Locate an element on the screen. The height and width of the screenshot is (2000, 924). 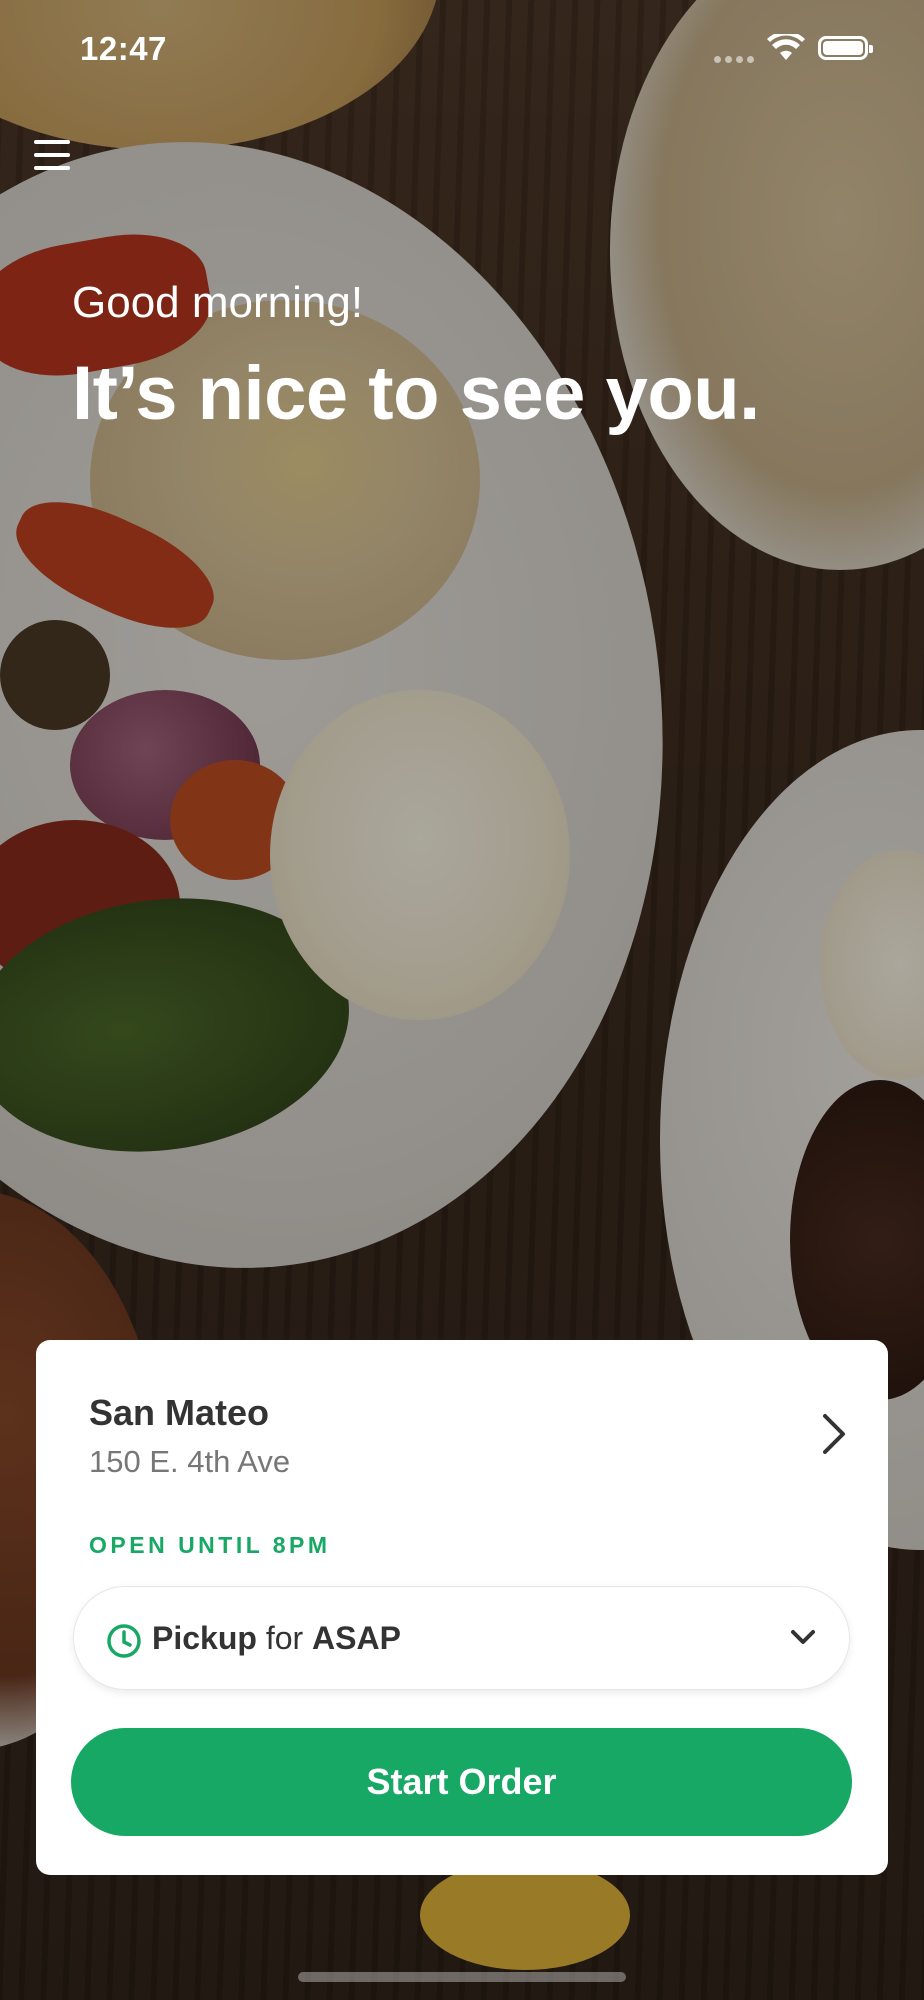
store-selector: San Mateo 150 E. 4th Ave is located at coordinates (469, 1447).